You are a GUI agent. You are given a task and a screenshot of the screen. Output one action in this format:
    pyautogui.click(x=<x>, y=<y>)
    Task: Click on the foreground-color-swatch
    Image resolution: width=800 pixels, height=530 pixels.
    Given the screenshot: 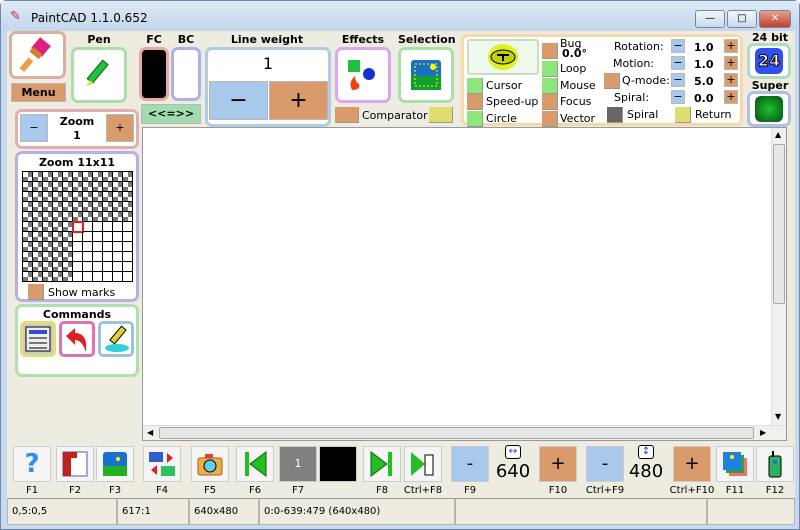 What is the action you would take?
    pyautogui.click(x=154, y=74)
    